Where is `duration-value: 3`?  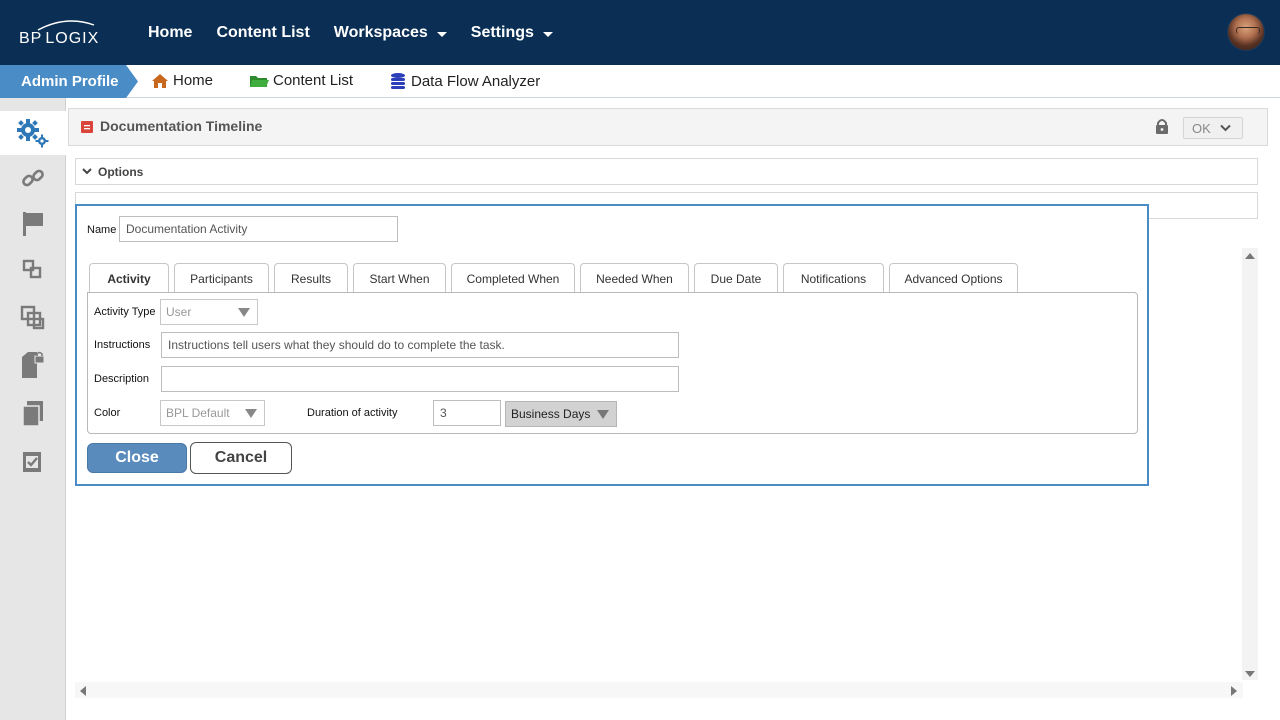 duration-value: 3 is located at coordinates (443, 413).